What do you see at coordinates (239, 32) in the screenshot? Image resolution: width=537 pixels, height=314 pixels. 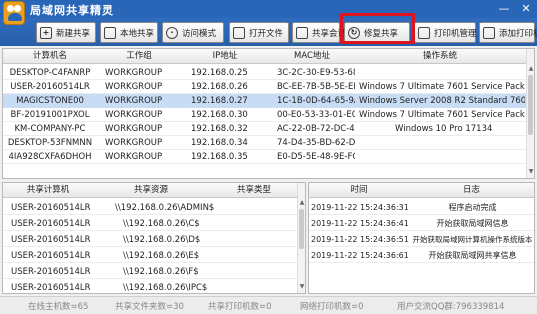 I see `folder-icon` at bounding box center [239, 32].